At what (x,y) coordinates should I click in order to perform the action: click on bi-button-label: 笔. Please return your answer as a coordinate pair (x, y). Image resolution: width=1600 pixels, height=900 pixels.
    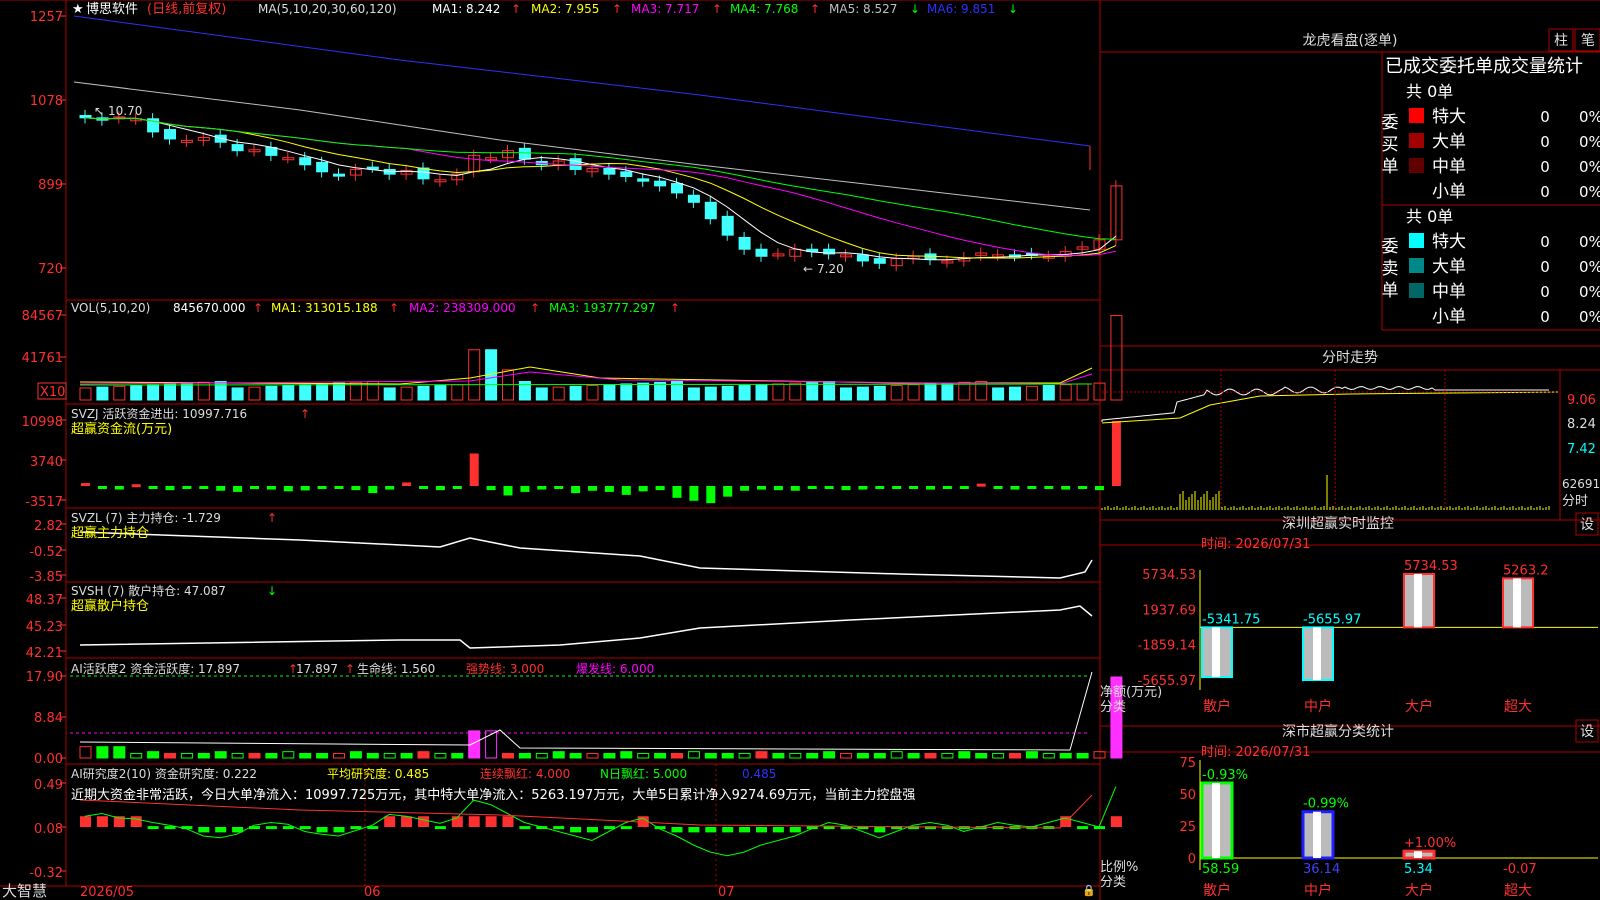
    Looking at the image, I should click on (1588, 41).